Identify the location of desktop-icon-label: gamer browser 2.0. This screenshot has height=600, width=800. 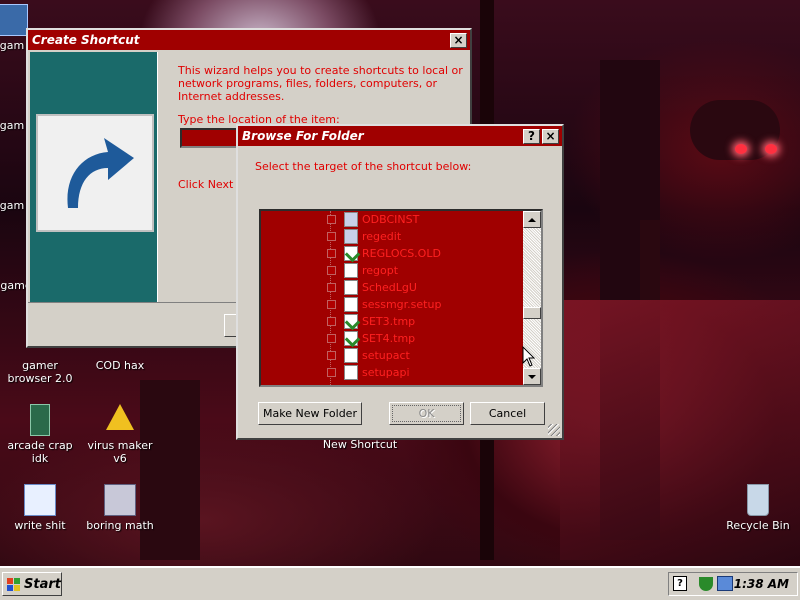
(40, 372).